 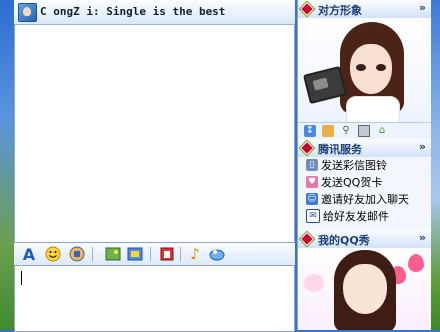 What do you see at coordinates (328, 131) in the screenshot?
I see `folder-icon` at bounding box center [328, 131].